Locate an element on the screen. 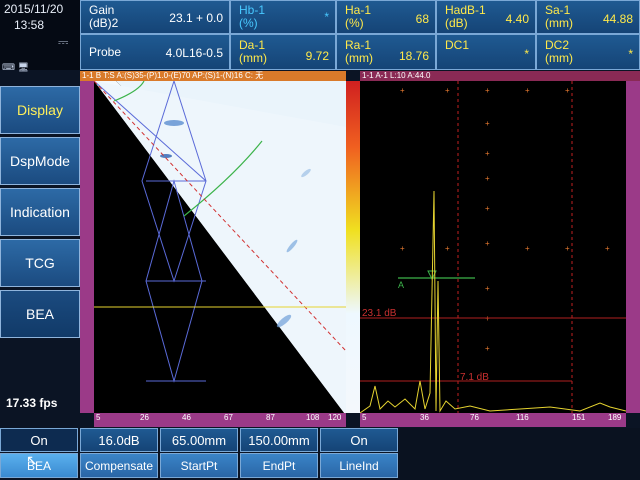  gate2-label: 7.1 dB is located at coordinates (474, 377).